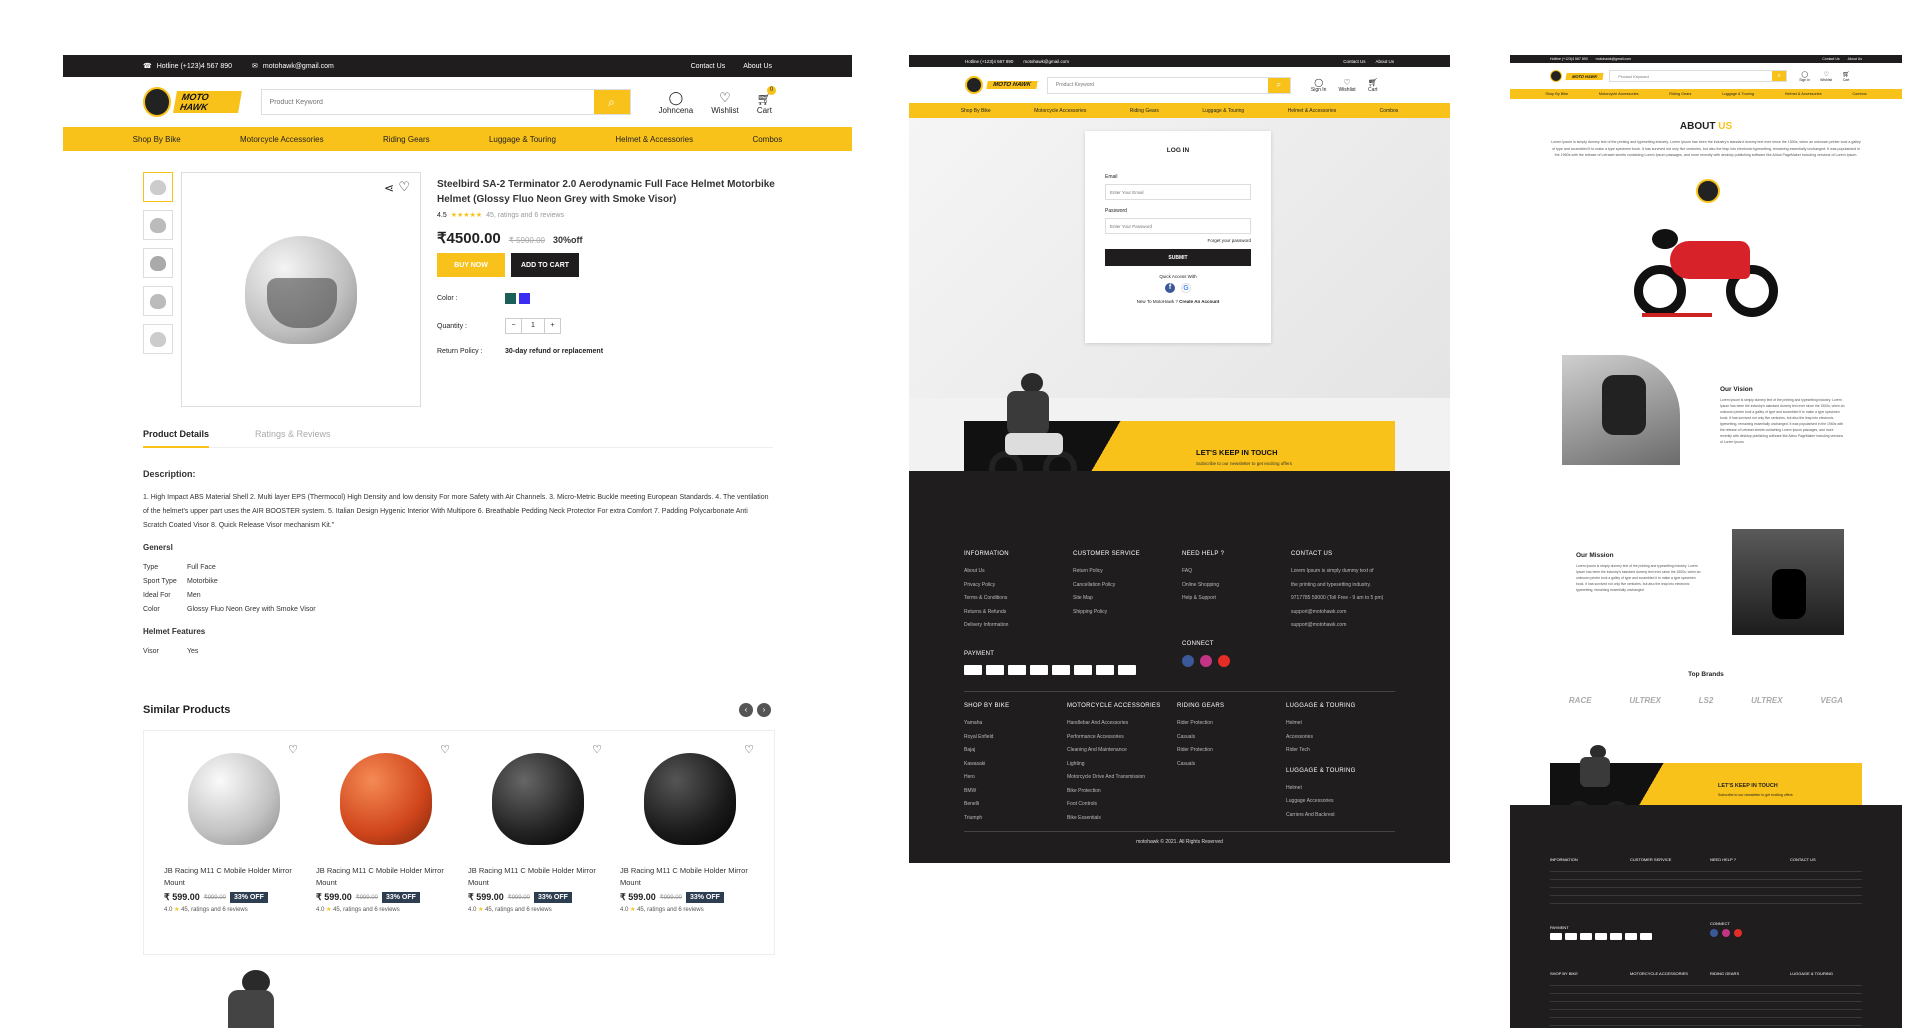 This screenshot has width=1920, height=1028. Describe the element at coordinates (676, 102) in the screenshot. I see `account-button: ◯ Johncena` at that location.